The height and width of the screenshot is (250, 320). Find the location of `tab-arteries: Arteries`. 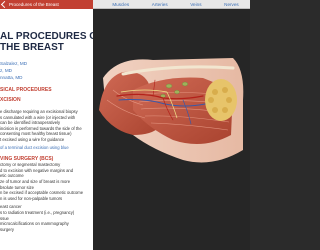

tab-arteries: Arteries is located at coordinates (160, 4).